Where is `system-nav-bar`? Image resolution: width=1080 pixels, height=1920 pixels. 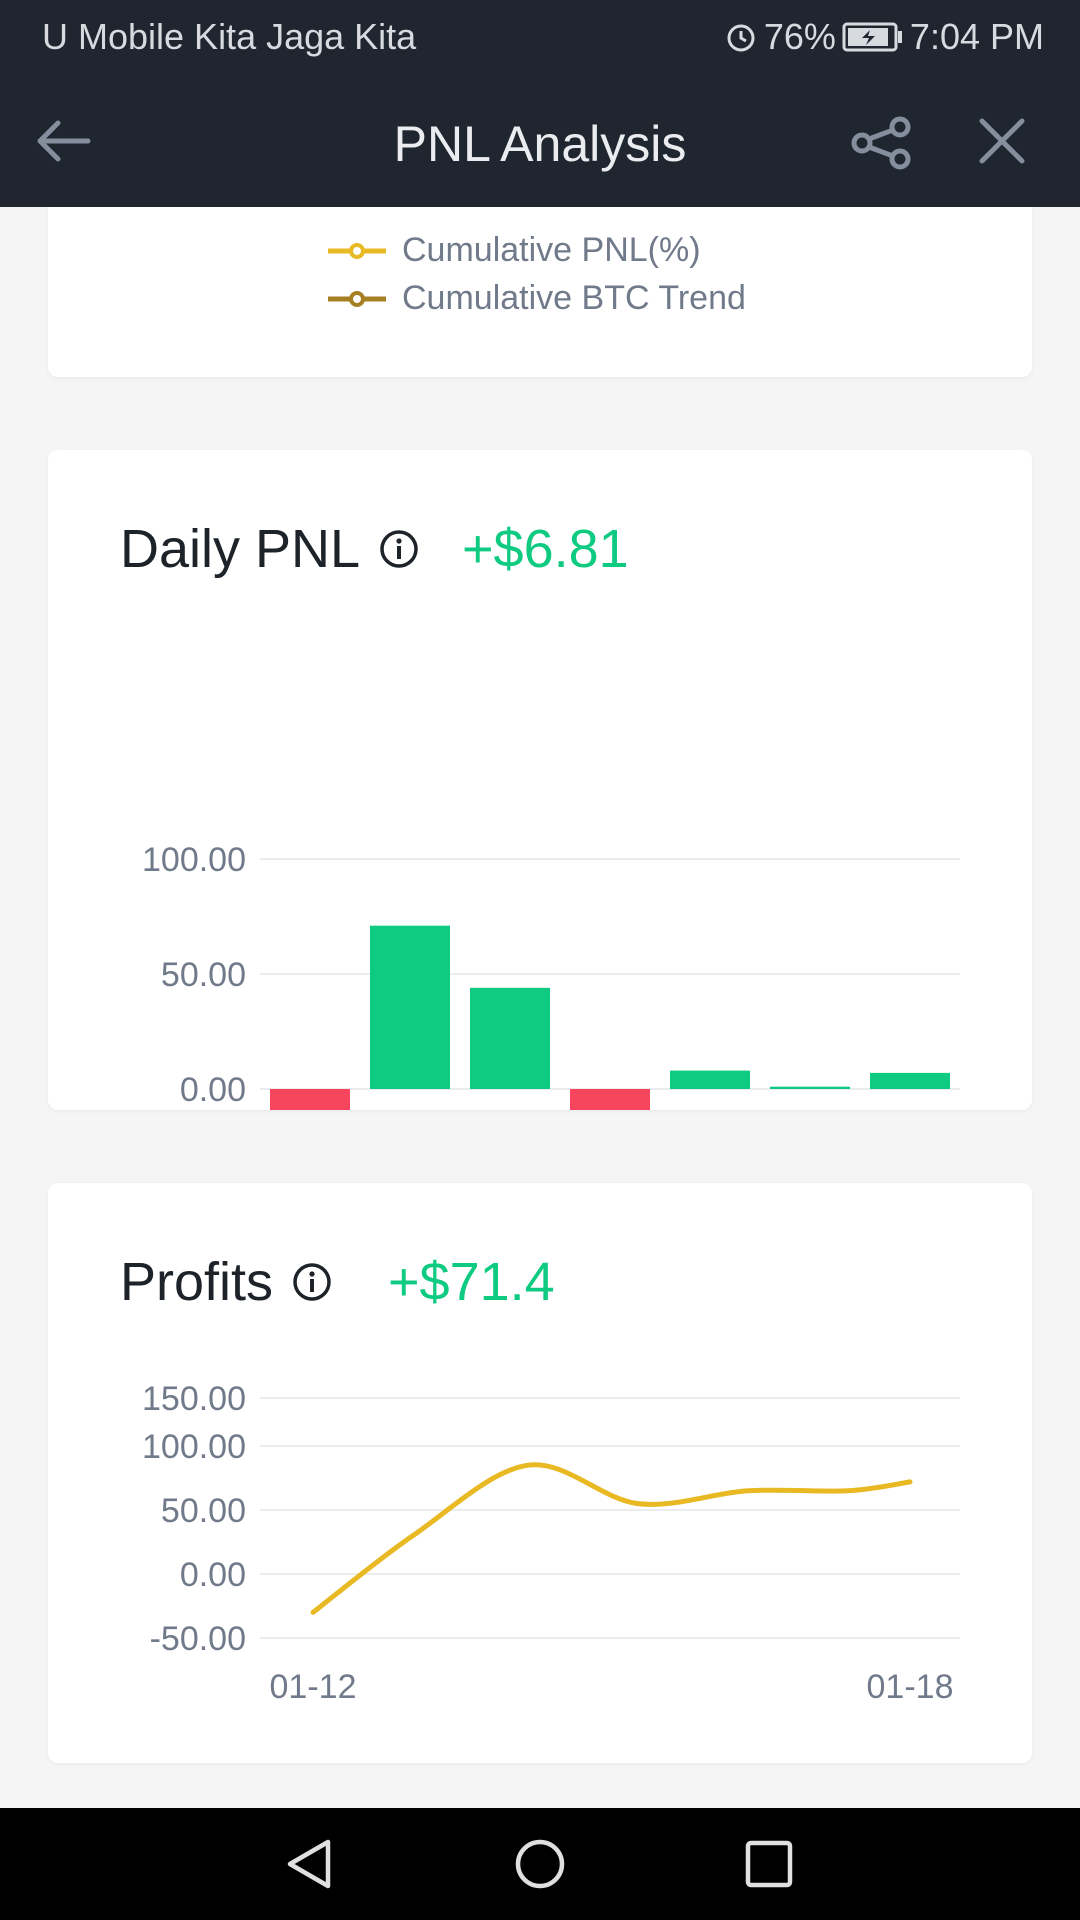 system-nav-bar is located at coordinates (540, 1864).